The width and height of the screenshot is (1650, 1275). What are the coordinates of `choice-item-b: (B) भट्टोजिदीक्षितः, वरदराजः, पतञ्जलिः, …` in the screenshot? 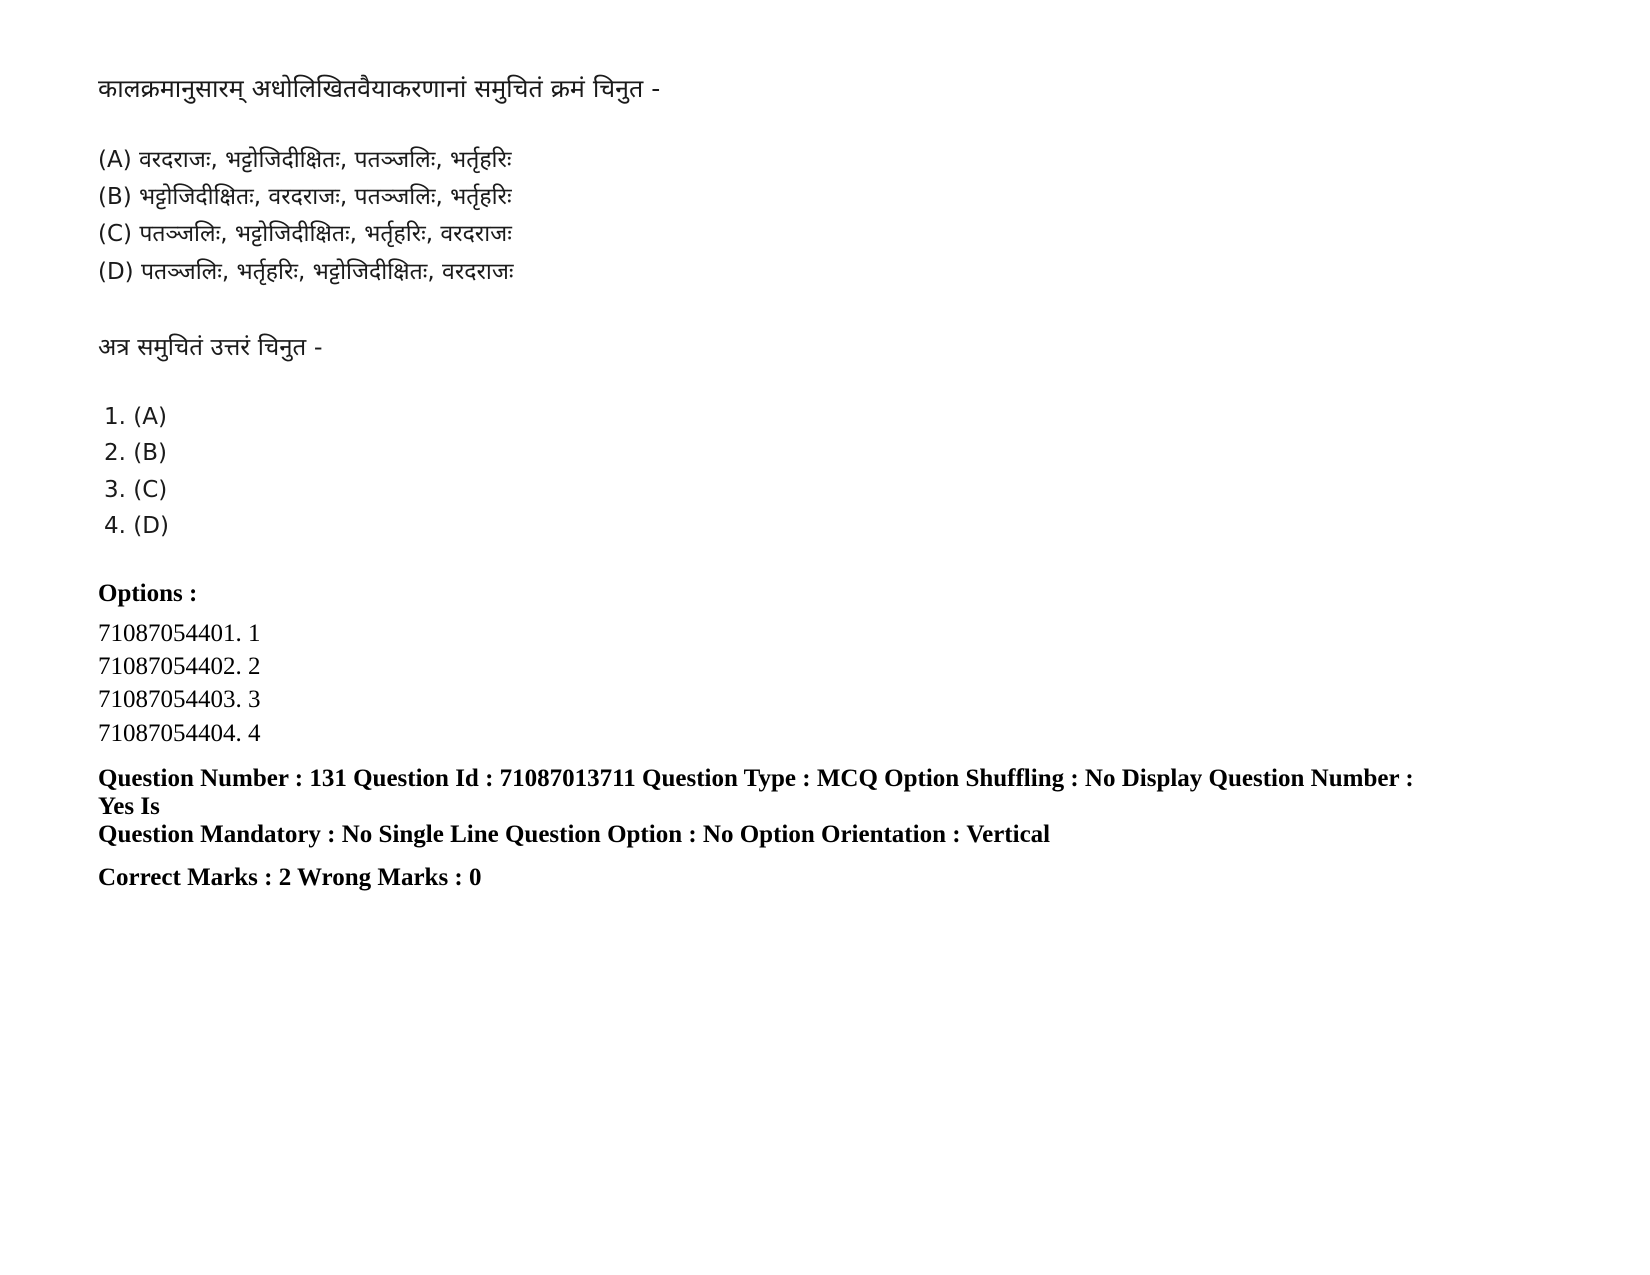 It's located at (305, 197).